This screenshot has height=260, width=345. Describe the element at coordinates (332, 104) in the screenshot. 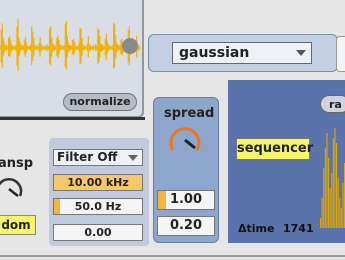

I see `random-seq-button: ra` at that location.